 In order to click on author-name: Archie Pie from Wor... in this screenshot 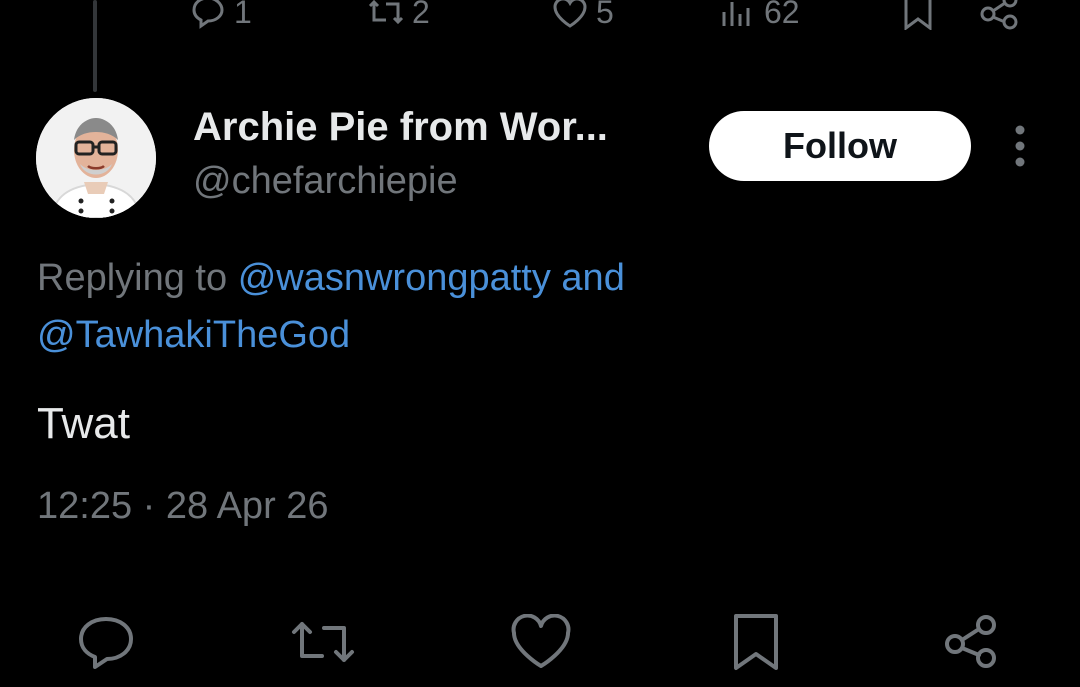, I will do `click(400, 127)`.